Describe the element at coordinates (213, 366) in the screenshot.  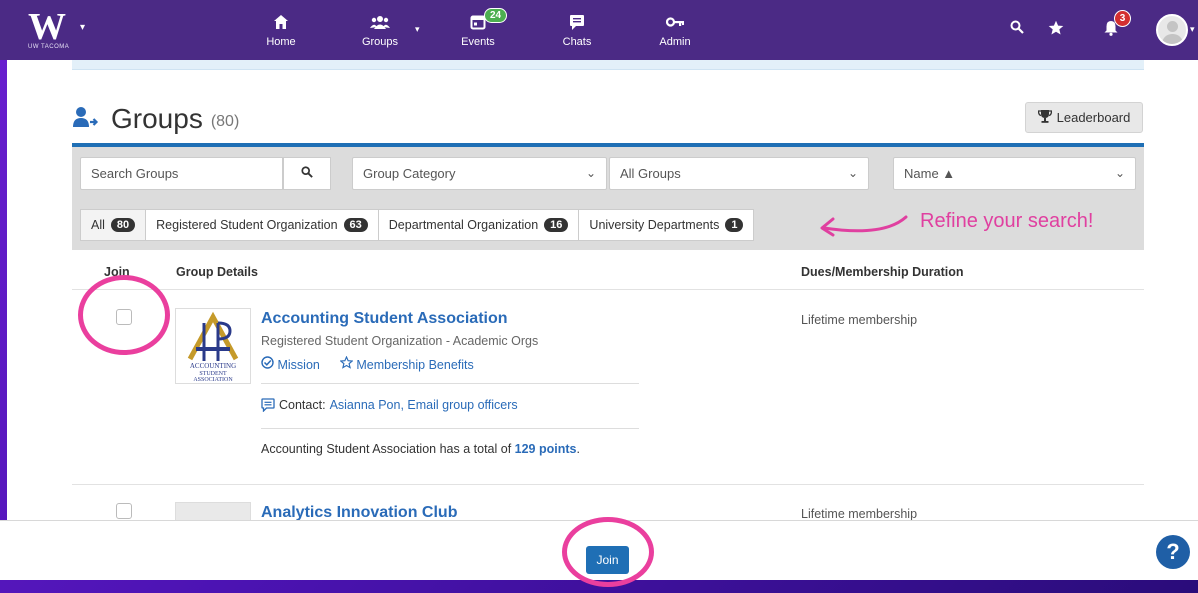
I see `logo-text: ACCOUNTING` at that location.